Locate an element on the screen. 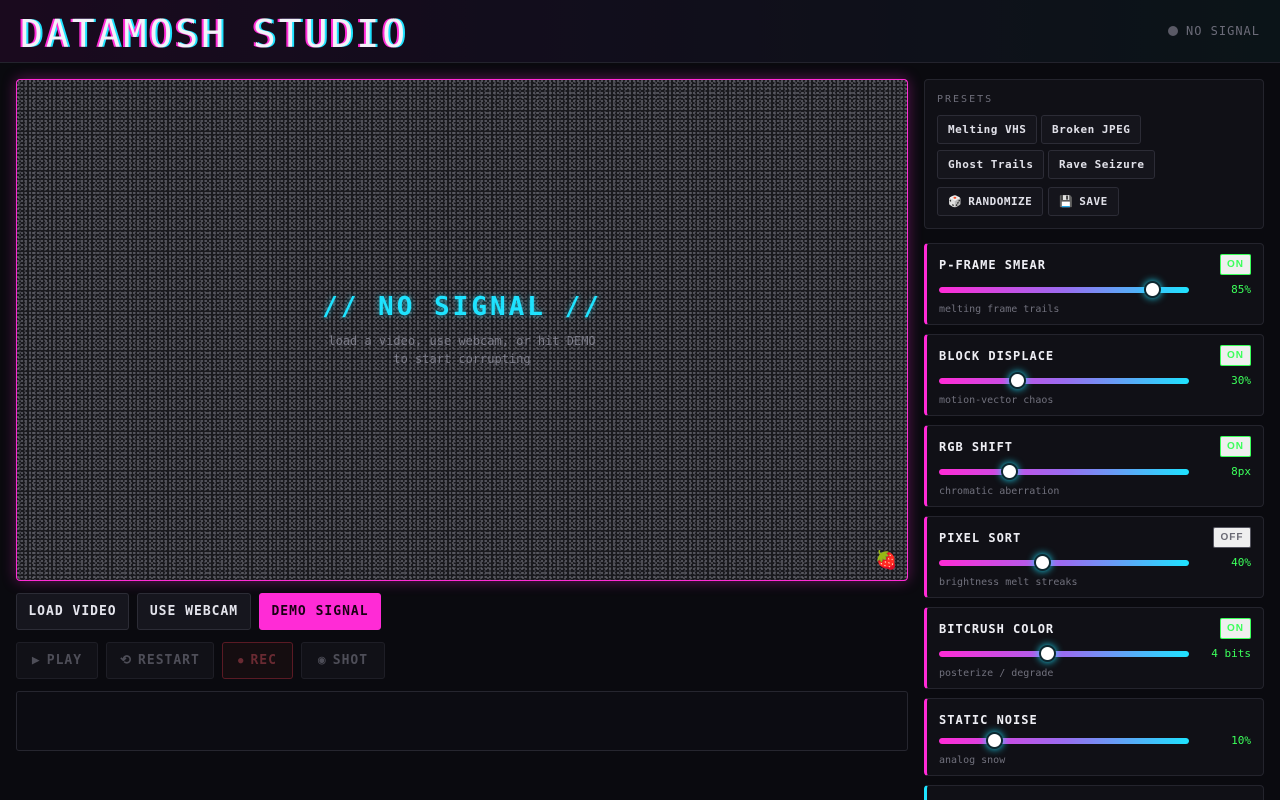  app-header: DATAMOSH STUDIO NO SIGNAL is located at coordinates (640, 31).